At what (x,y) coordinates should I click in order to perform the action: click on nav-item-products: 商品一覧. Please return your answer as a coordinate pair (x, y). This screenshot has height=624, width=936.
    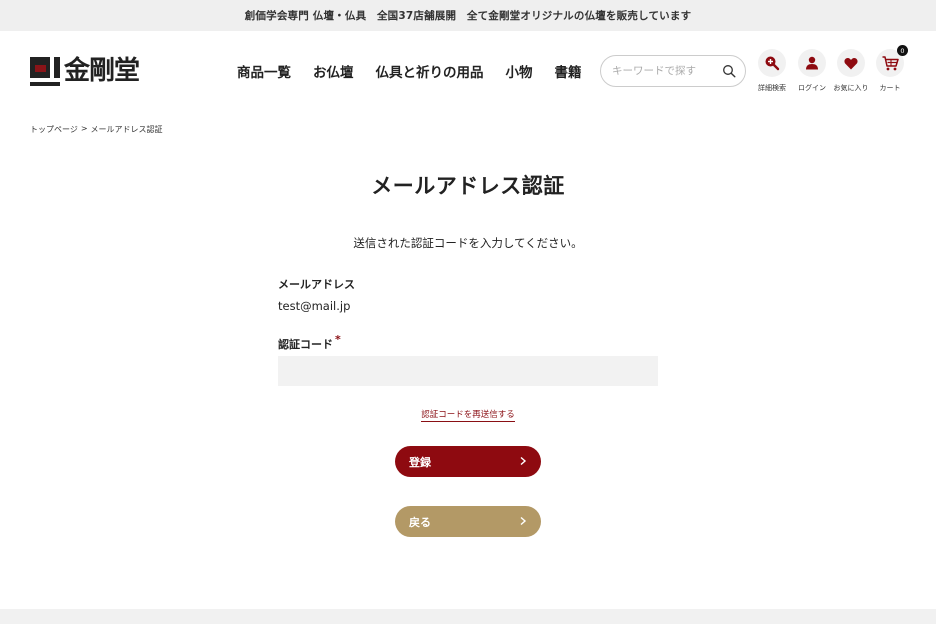
    Looking at the image, I should click on (264, 71).